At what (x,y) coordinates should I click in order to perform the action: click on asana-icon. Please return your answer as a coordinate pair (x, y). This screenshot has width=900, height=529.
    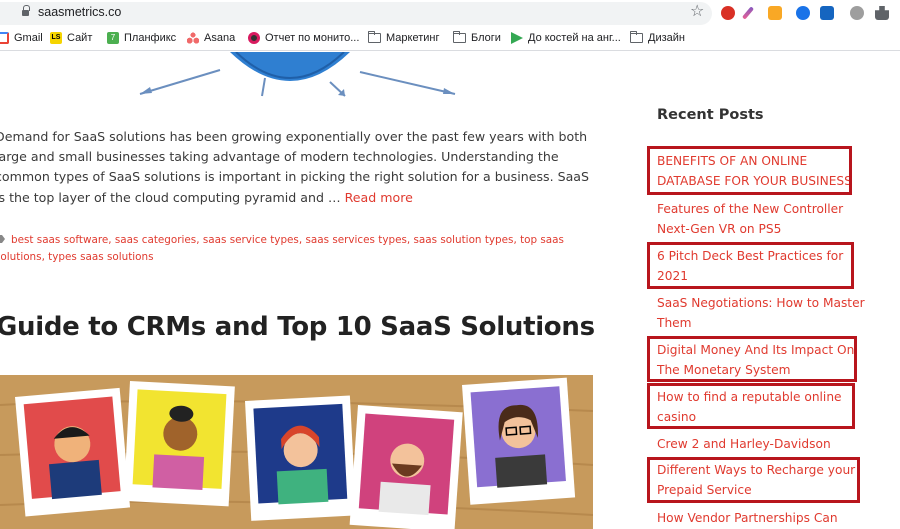
    Looking at the image, I should click on (193, 38).